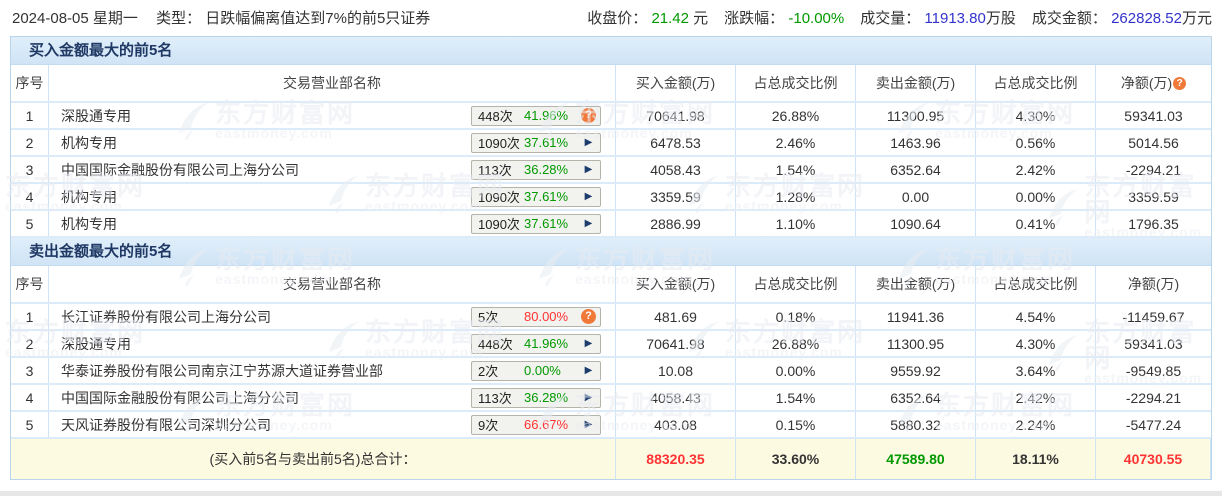  What do you see at coordinates (796, 115) in the screenshot?
I see `cell-buy-ratio: 26.88%` at bounding box center [796, 115].